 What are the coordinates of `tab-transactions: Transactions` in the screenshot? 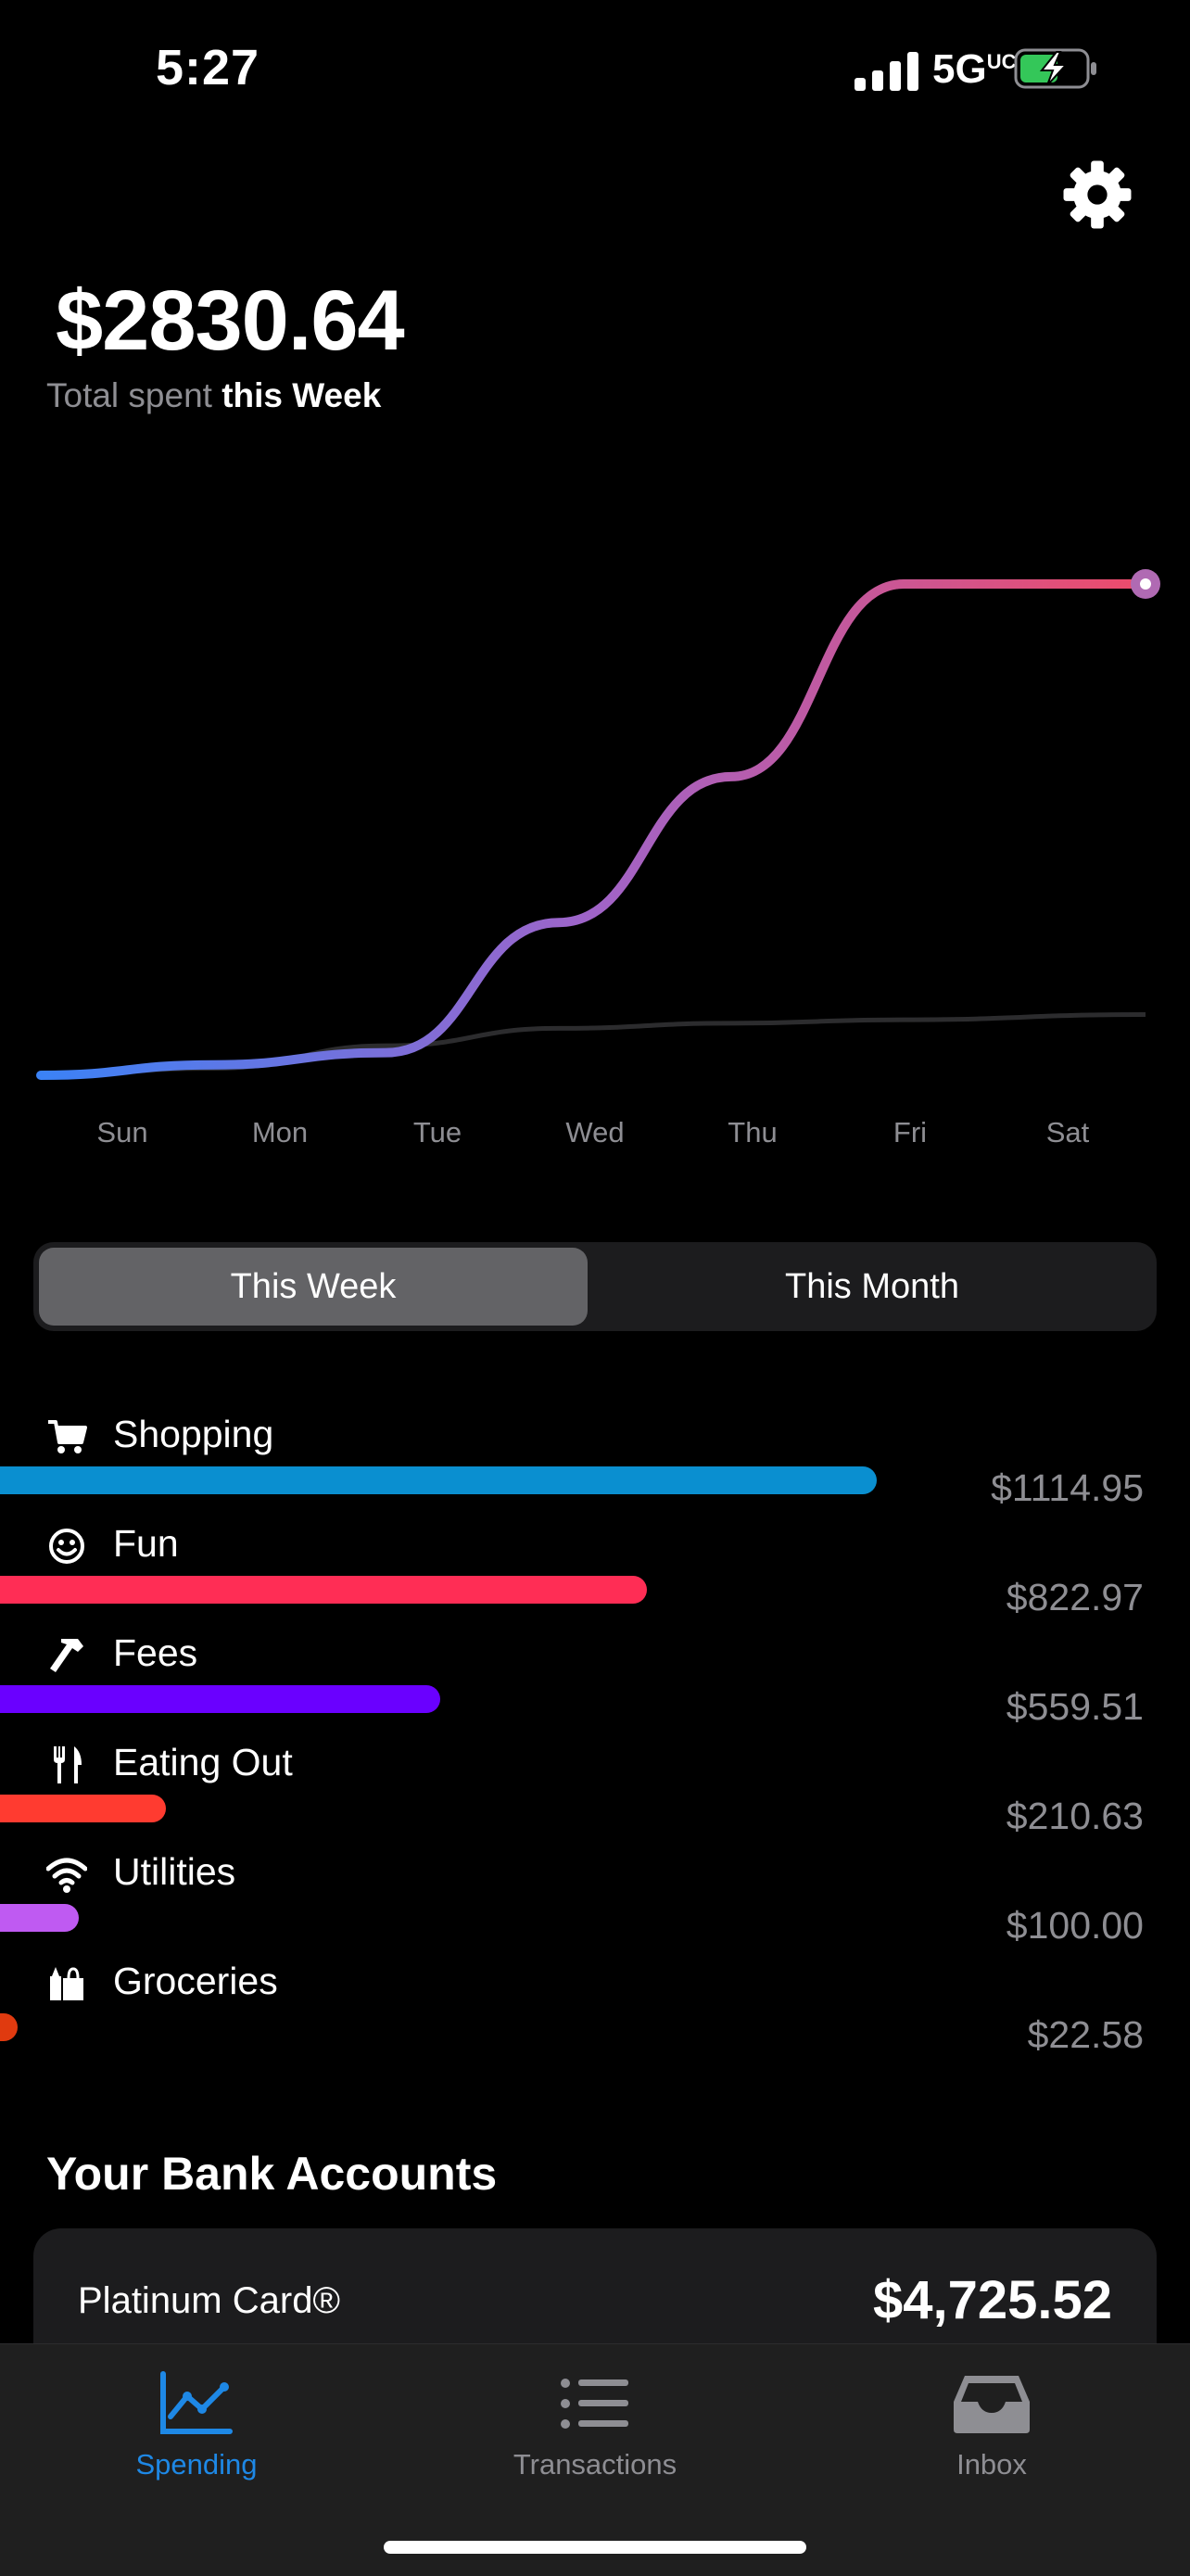 It's located at (595, 2425).